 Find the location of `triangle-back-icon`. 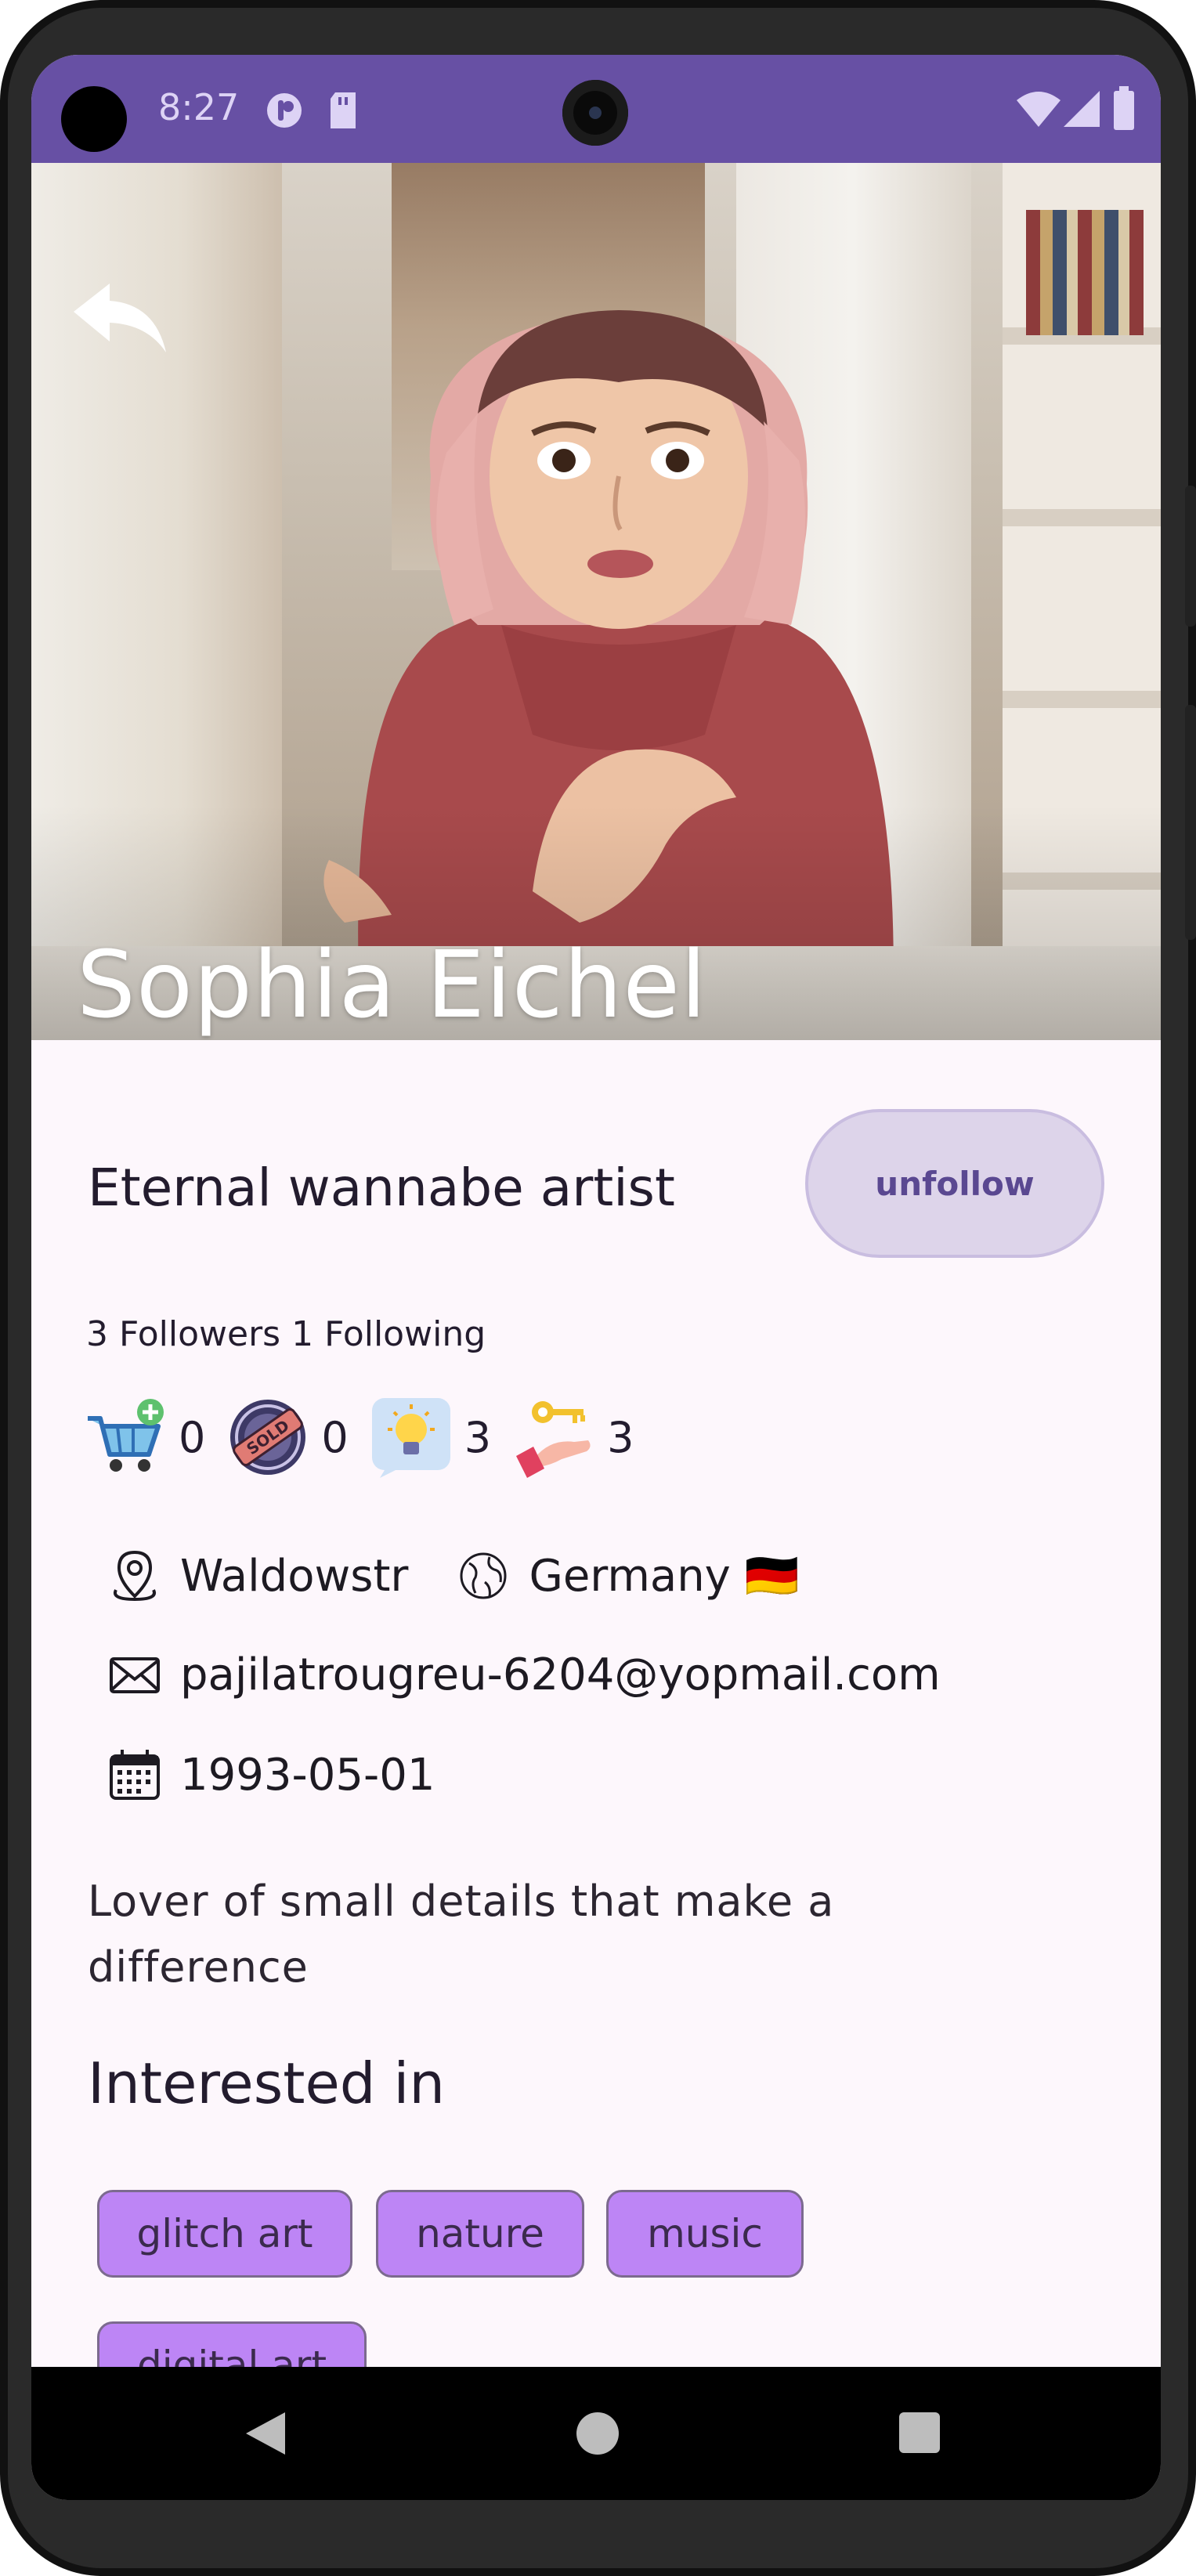

triangle-back-icon is located at coordinates (265, 2433).